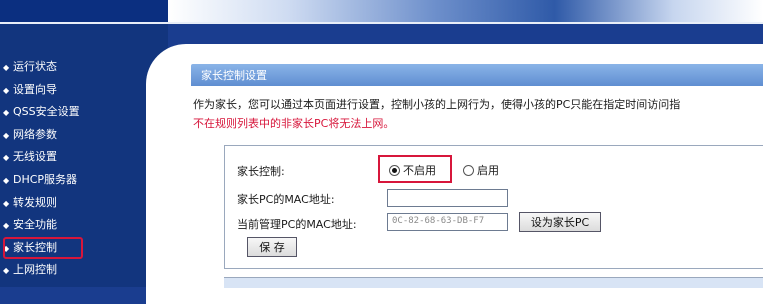  I want to click on sidebar-item-dhcp: ◆ DHCP服务器, so click(43, 180).